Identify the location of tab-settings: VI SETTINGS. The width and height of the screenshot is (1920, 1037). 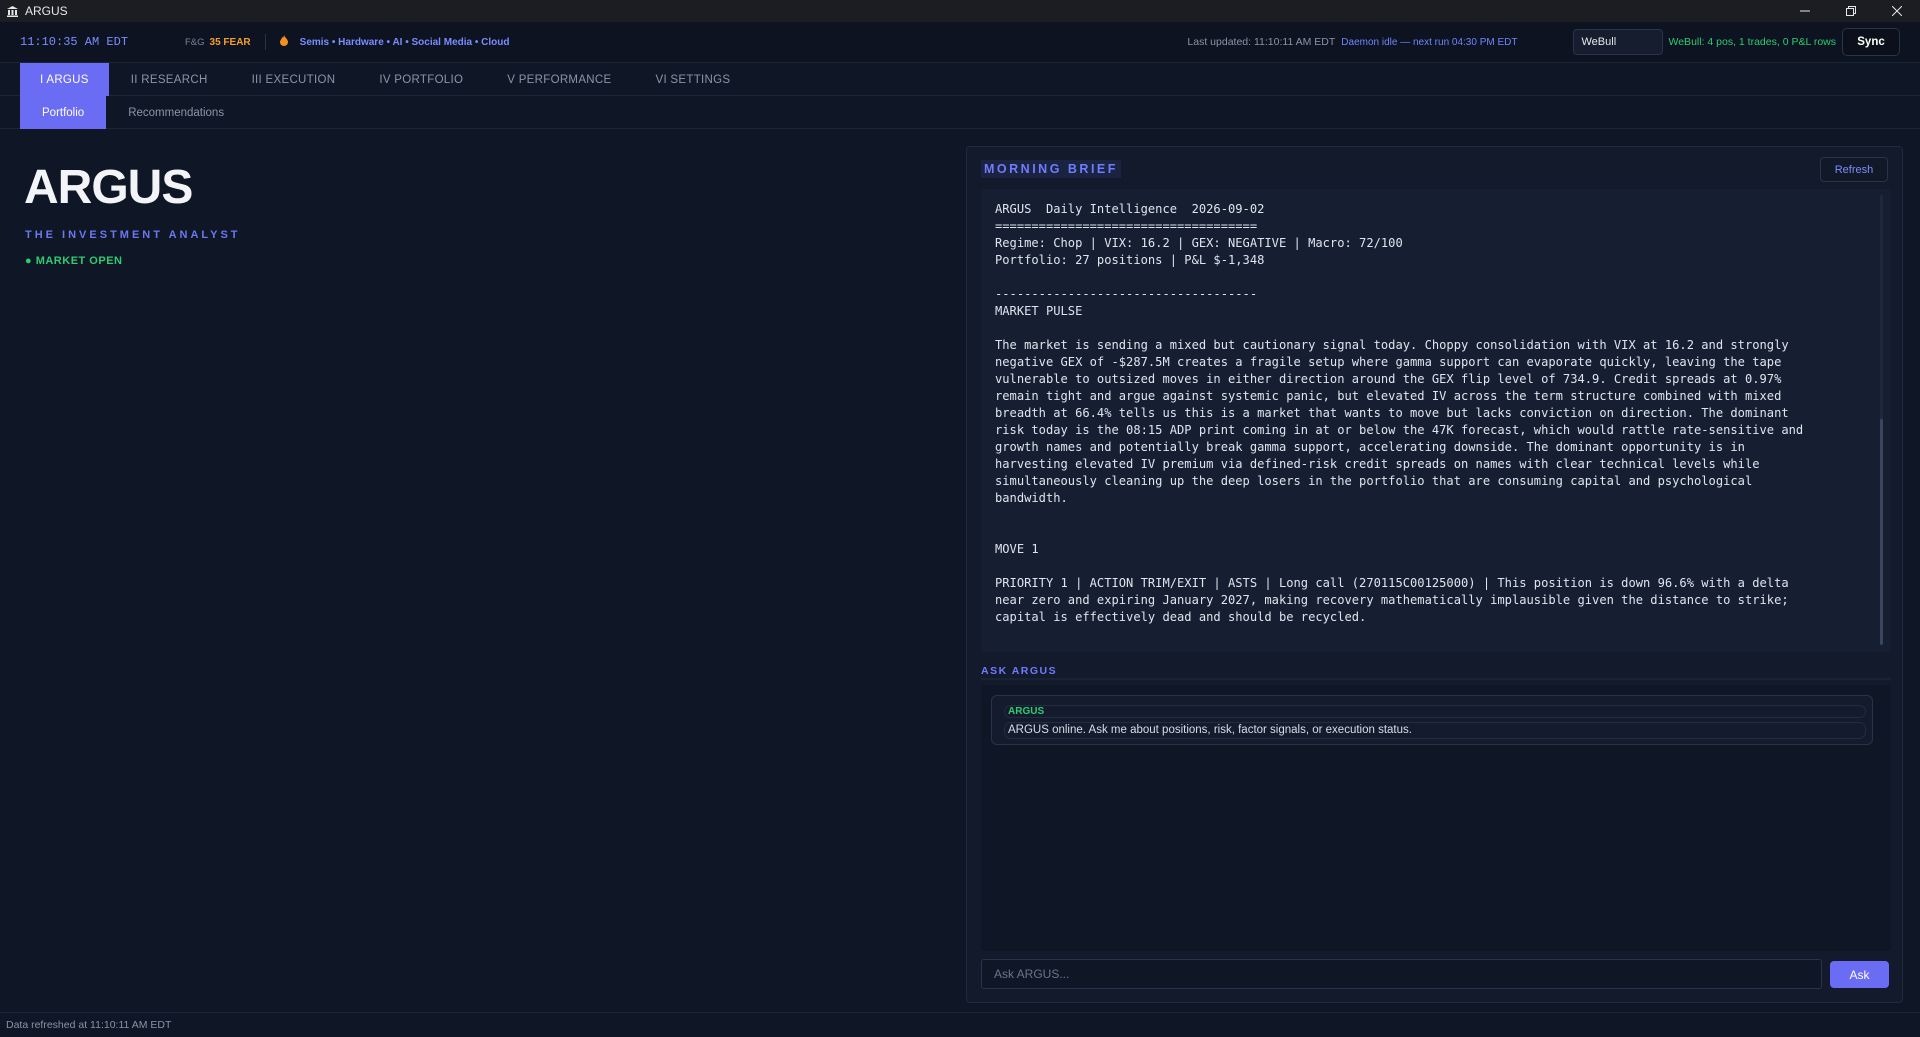
(692, 79).